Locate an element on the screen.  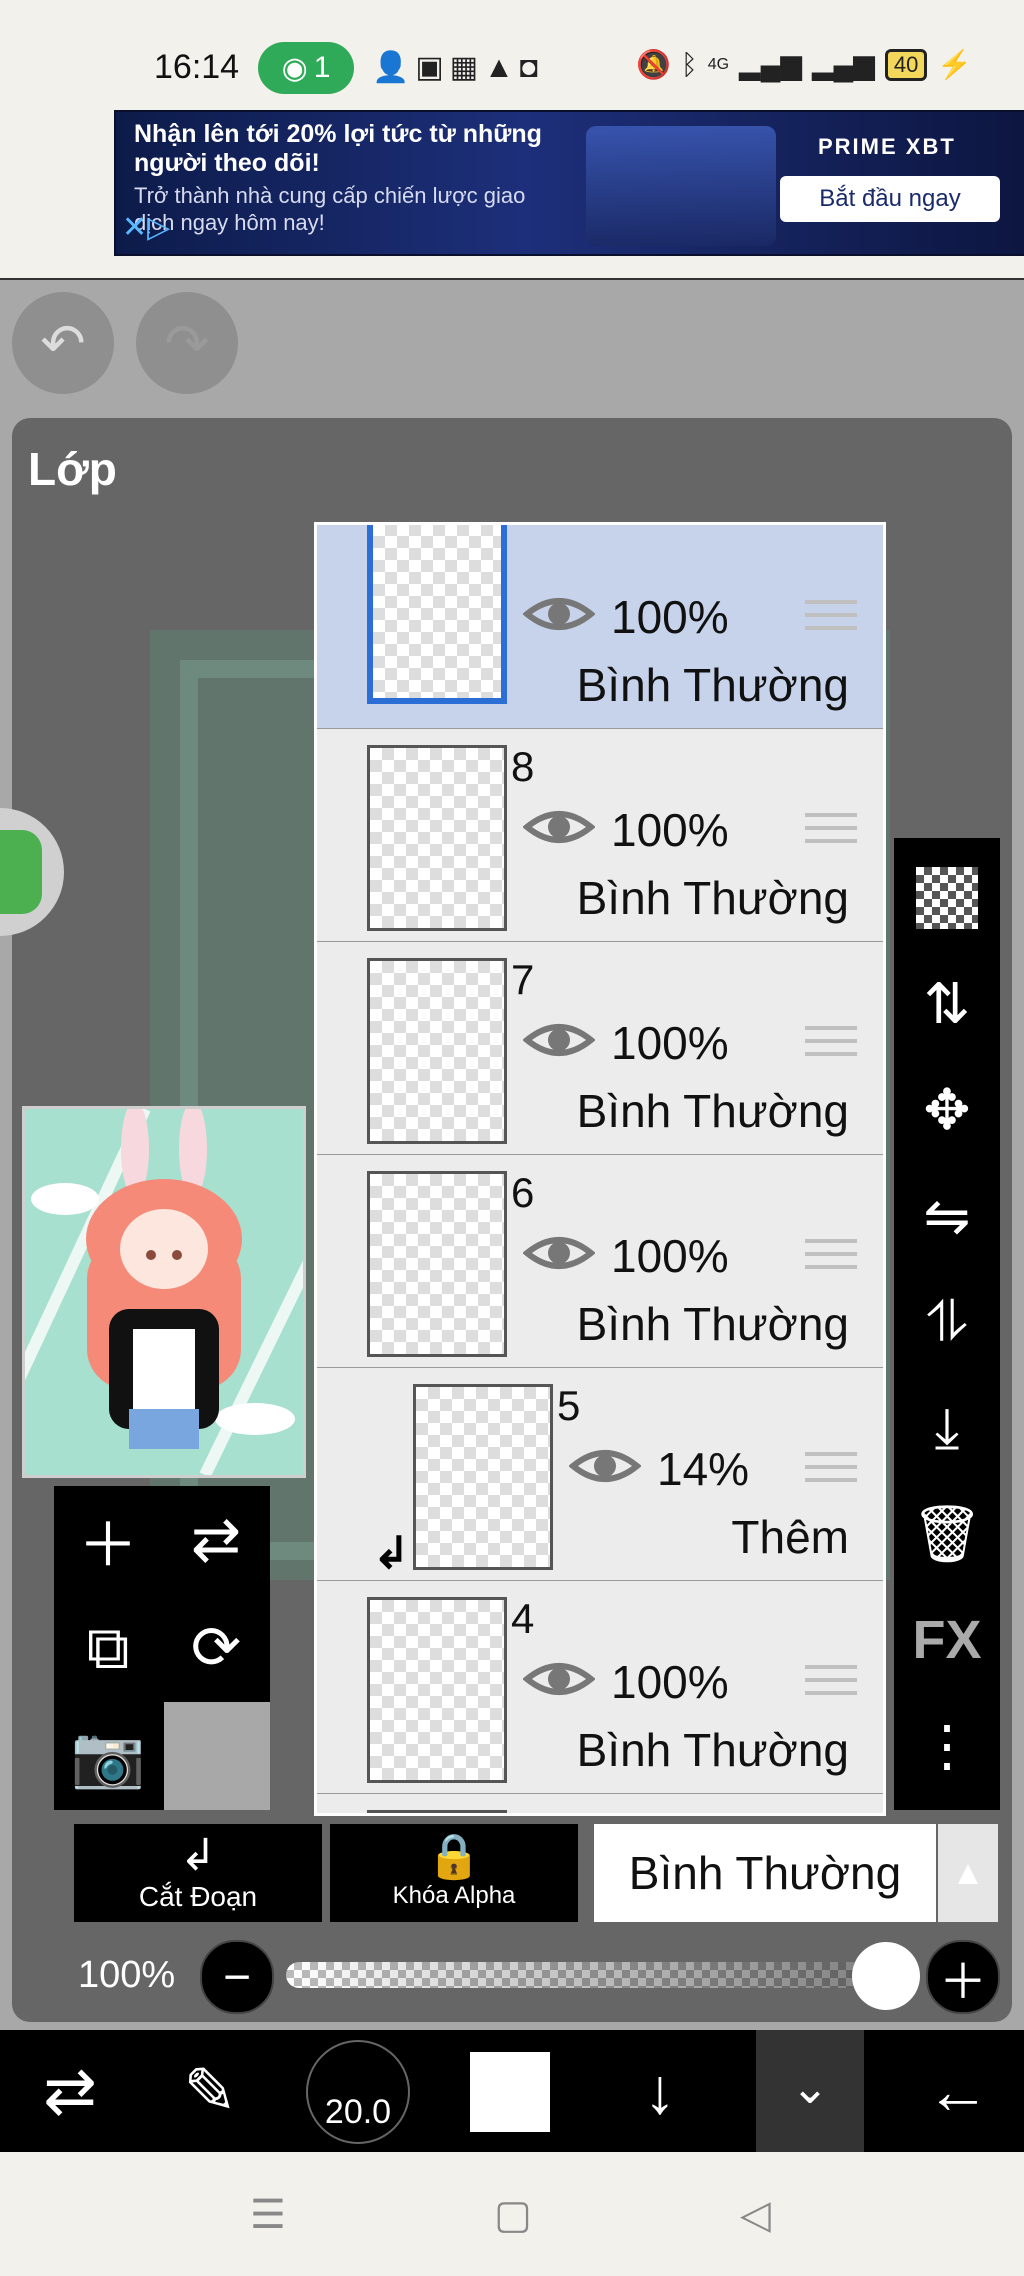
layer-swap-button: ⇅ is located at coordinates (947, 1004).